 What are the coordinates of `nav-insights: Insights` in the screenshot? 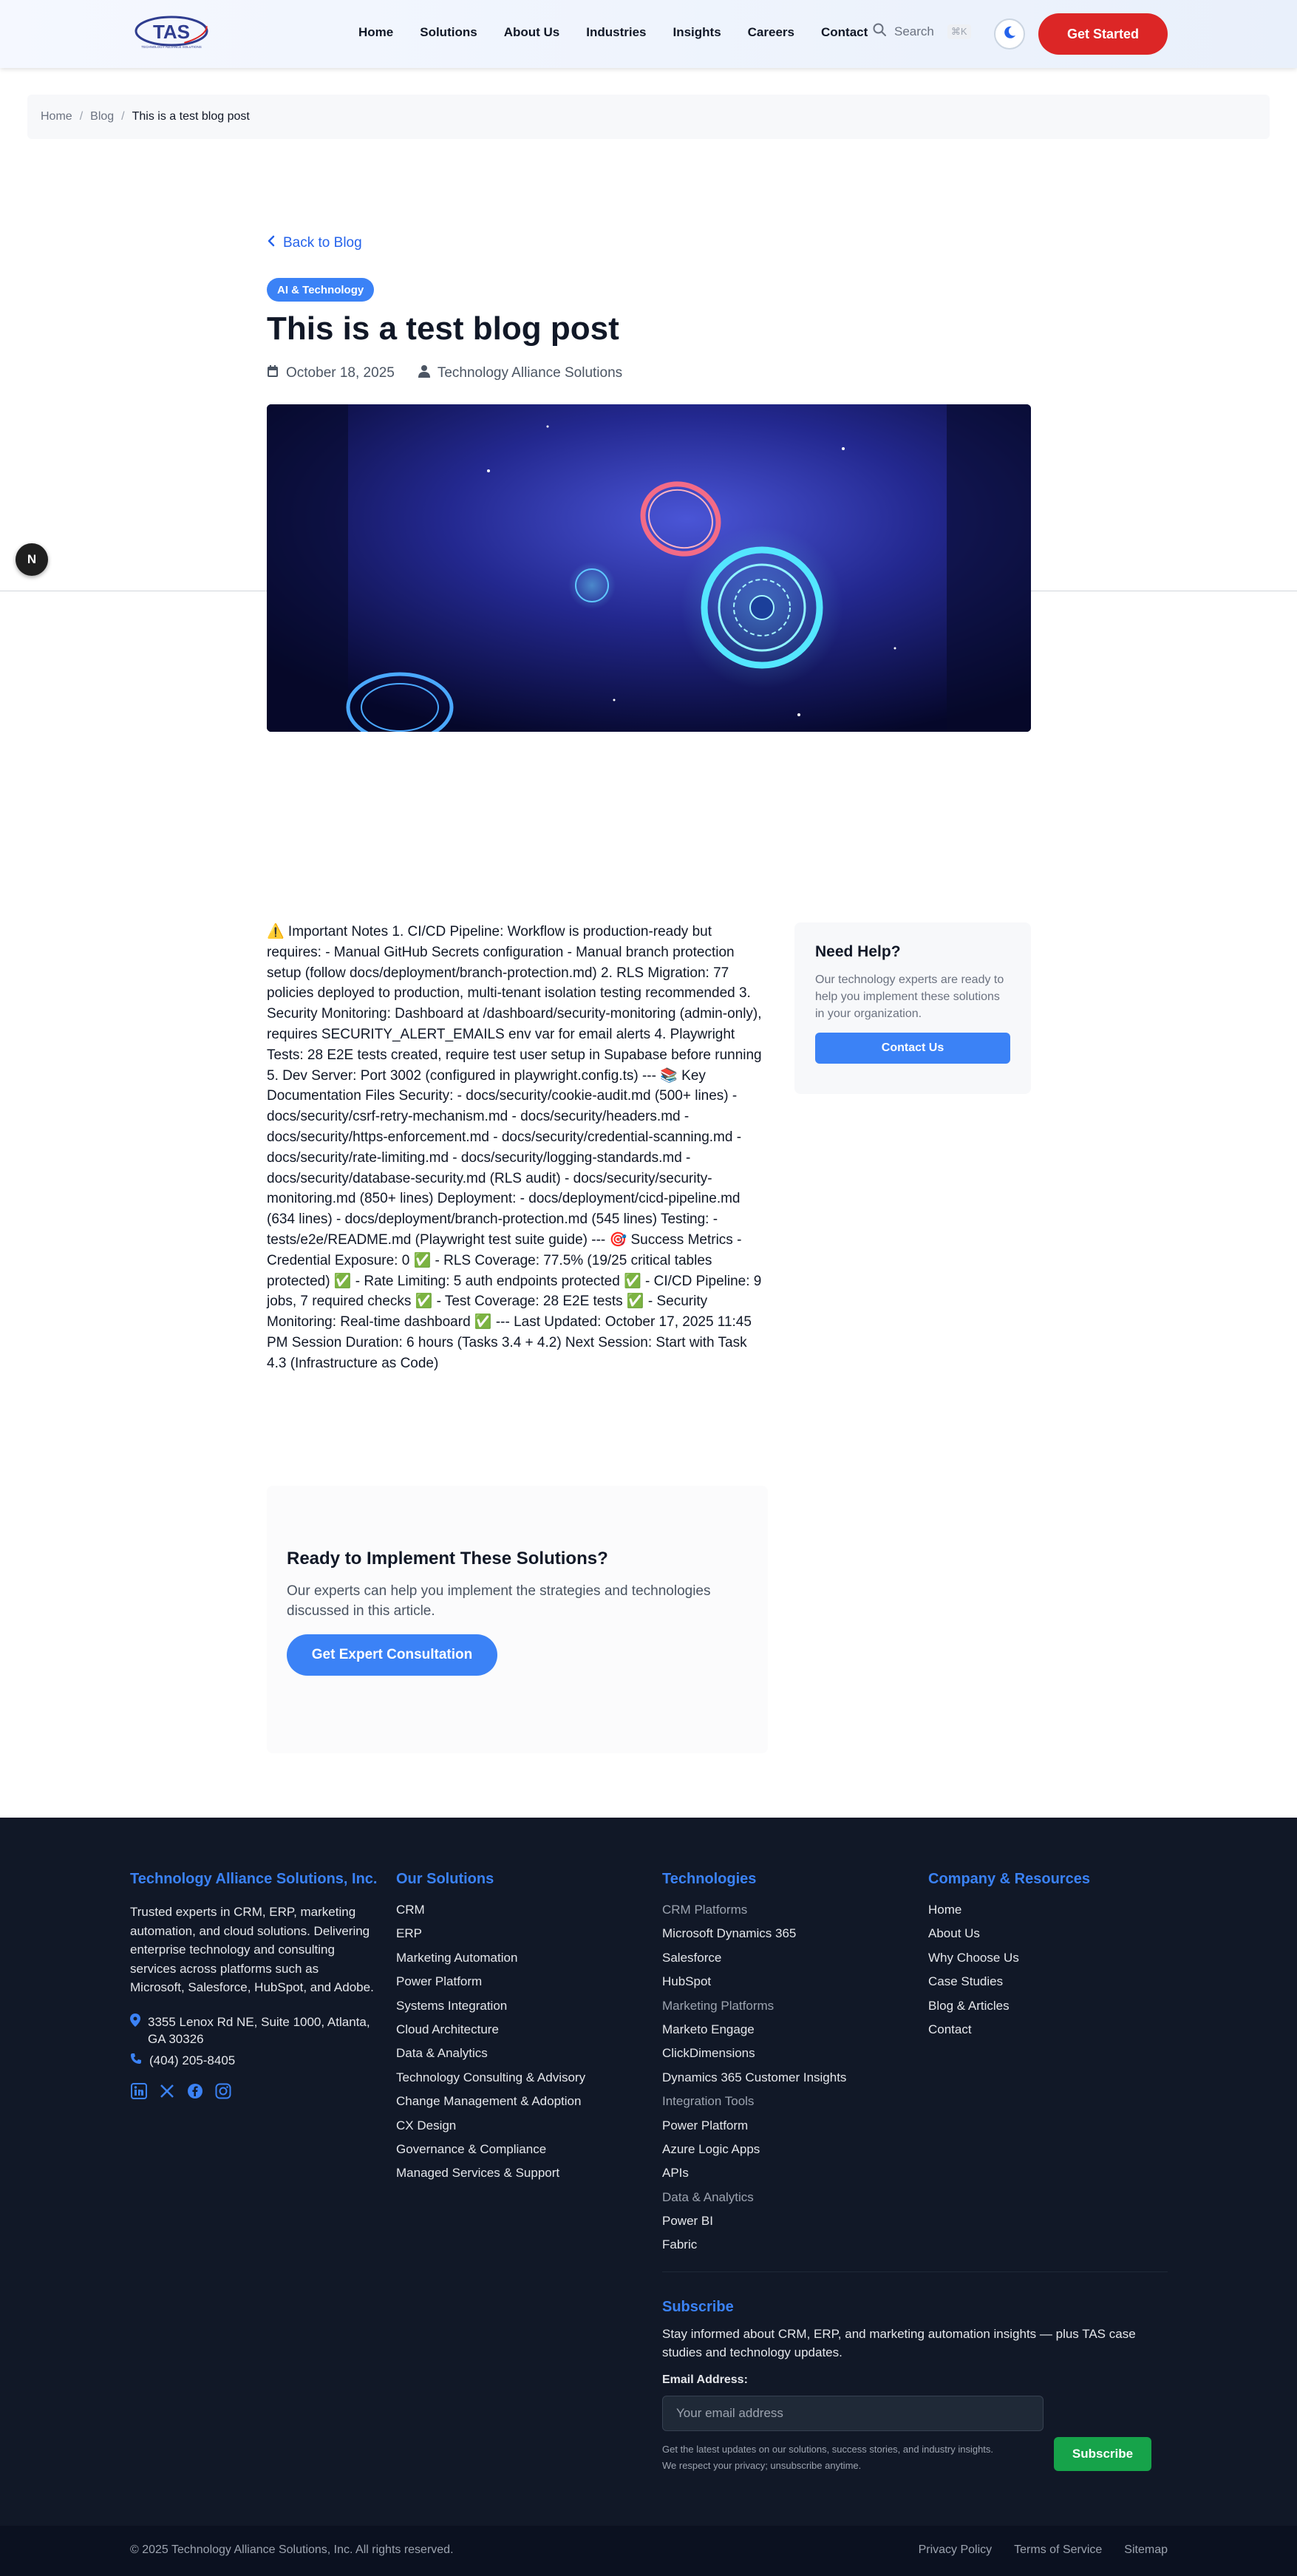 It's located at (697, 32).